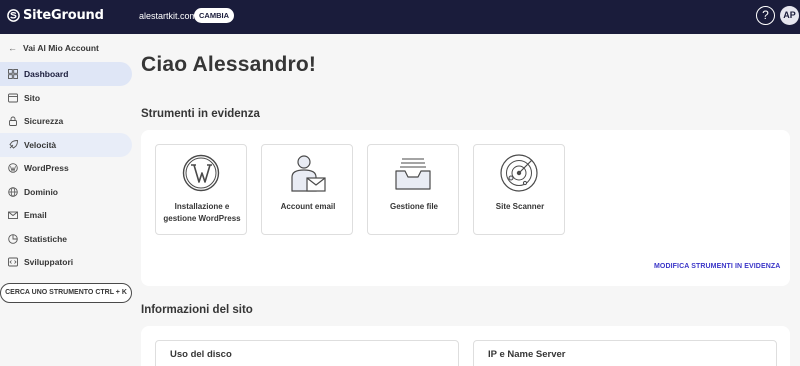 The image size is (800, 366). I want to click on site-domain: alestartkit.com, so click(168, 16).